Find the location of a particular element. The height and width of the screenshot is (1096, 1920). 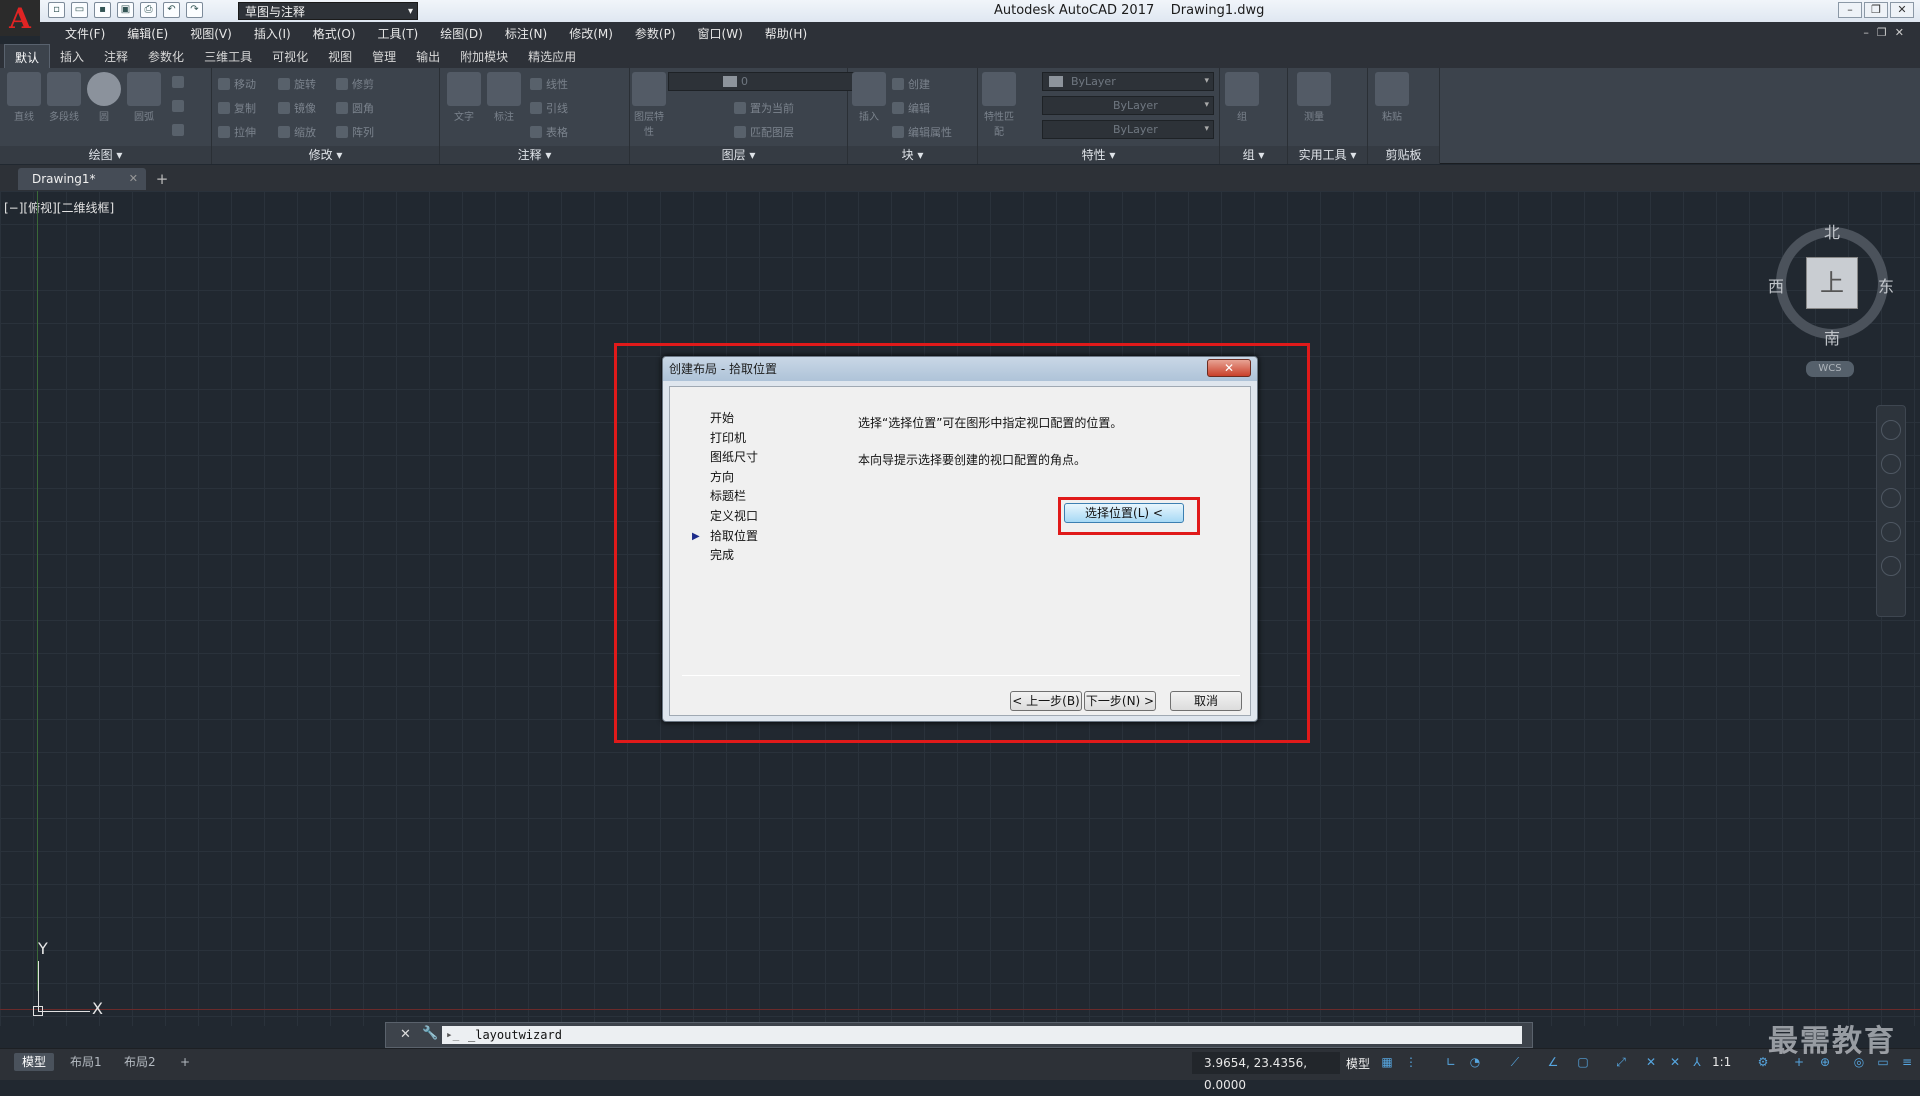

table-tool: 表格 is located at coordinates (549, 132).